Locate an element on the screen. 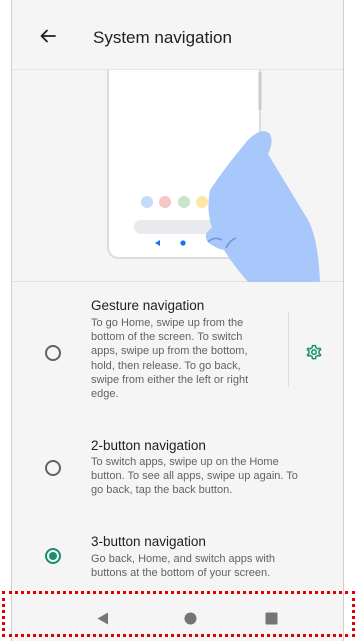 The width and height of the screenshot is (358, 641). nav-back-button is located at coordinates (103, 621).